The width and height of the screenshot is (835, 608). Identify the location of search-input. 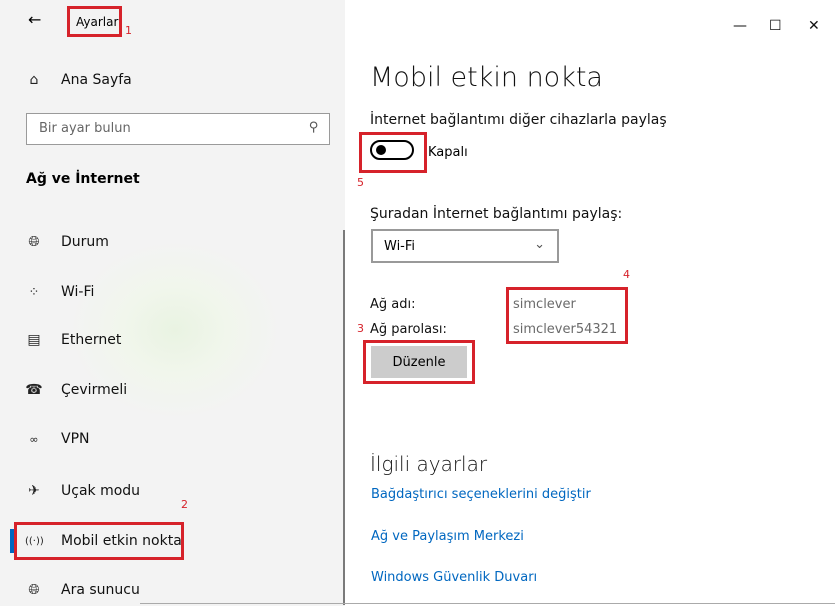
(164, 128).